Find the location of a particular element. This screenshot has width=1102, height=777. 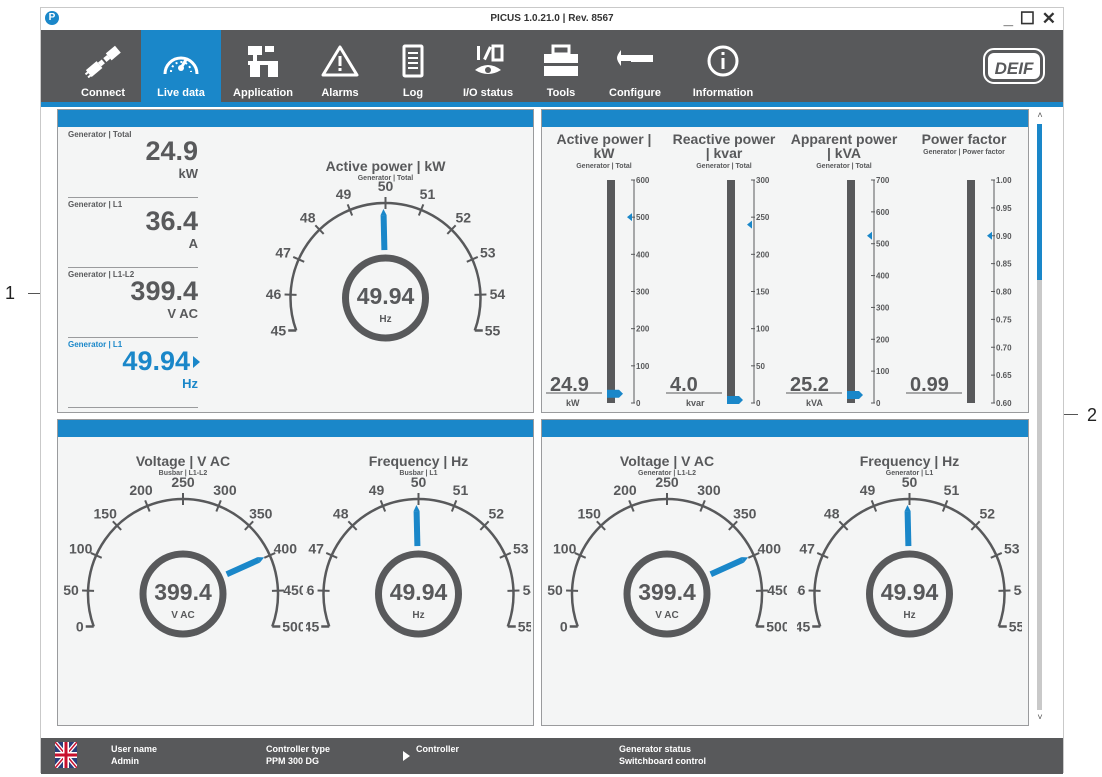

measurement-item: Generator | L1 36.4 A is located at coordinates (133, 234).